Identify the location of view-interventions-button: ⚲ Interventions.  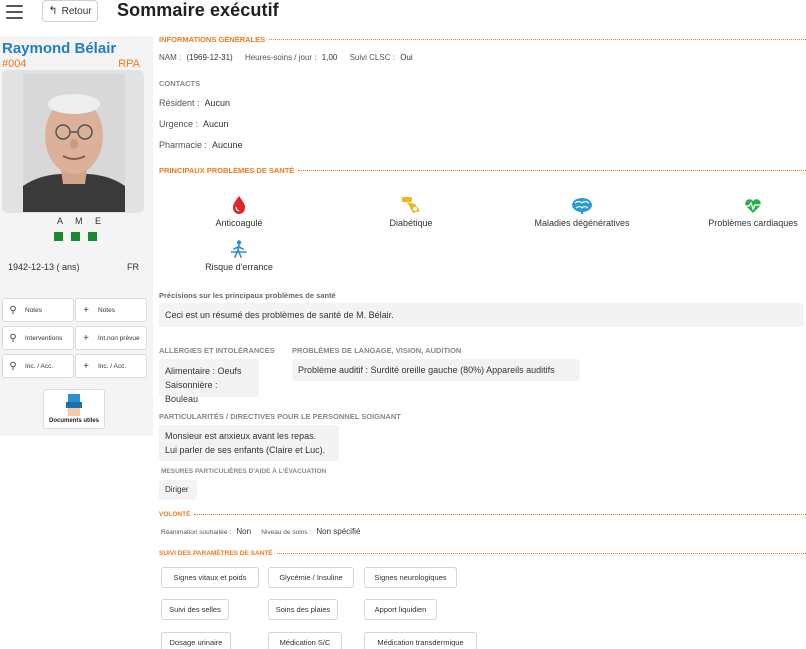
(38, 338).